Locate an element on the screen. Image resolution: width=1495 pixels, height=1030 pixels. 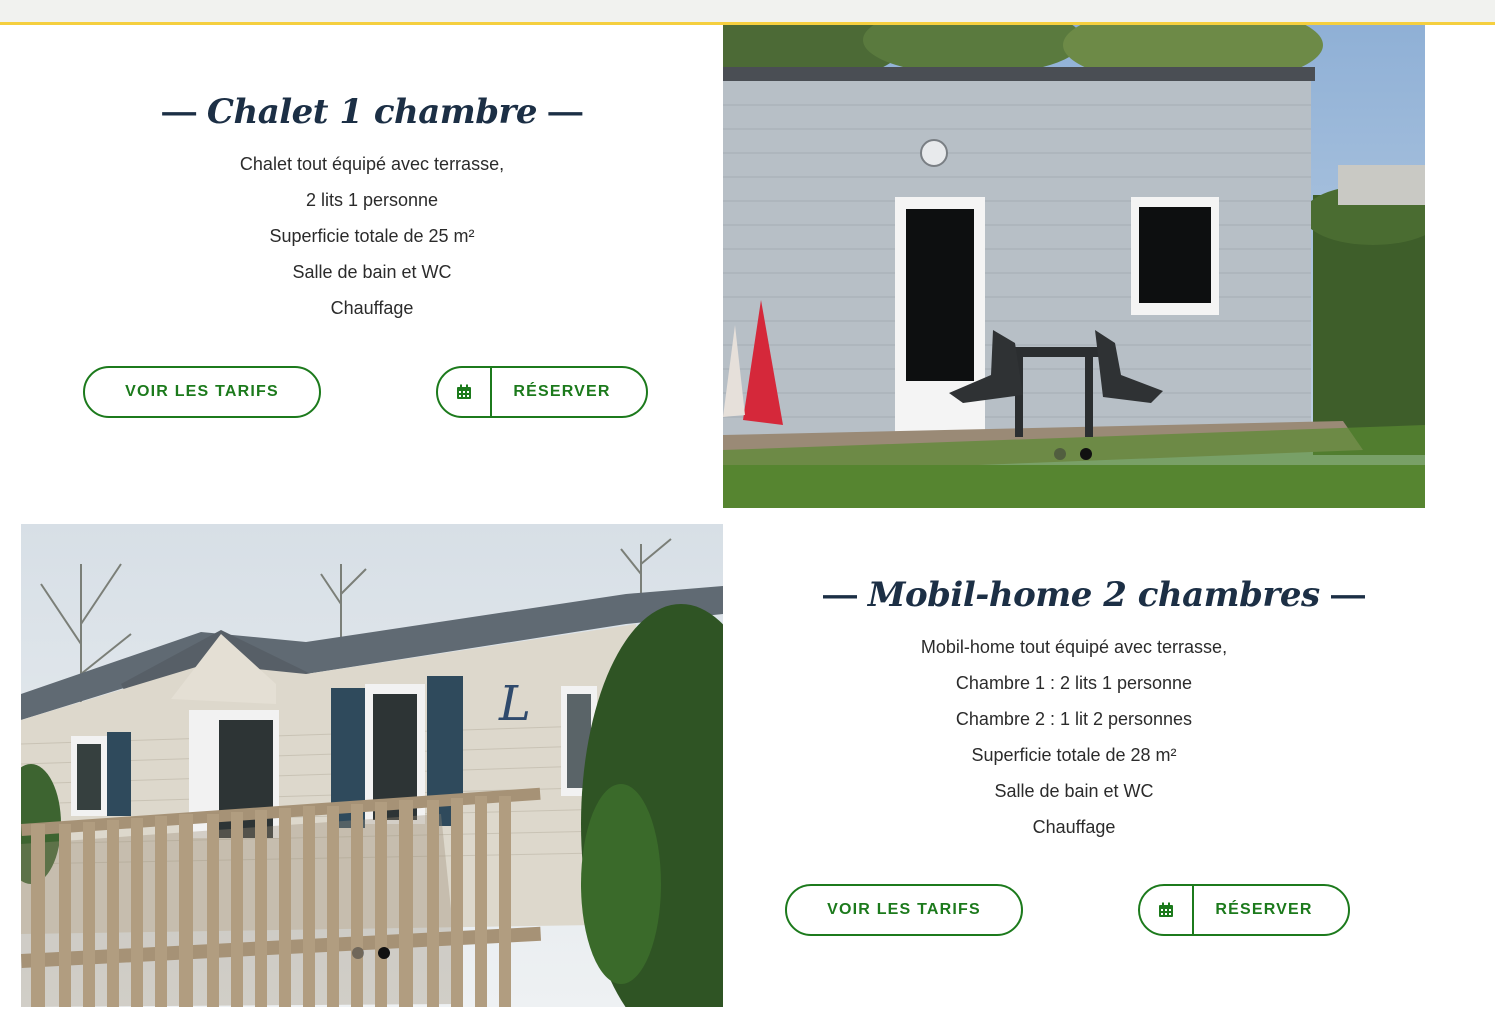
chalet-title: — Chalet 1 chambre — is located at coordinates (372, 112).